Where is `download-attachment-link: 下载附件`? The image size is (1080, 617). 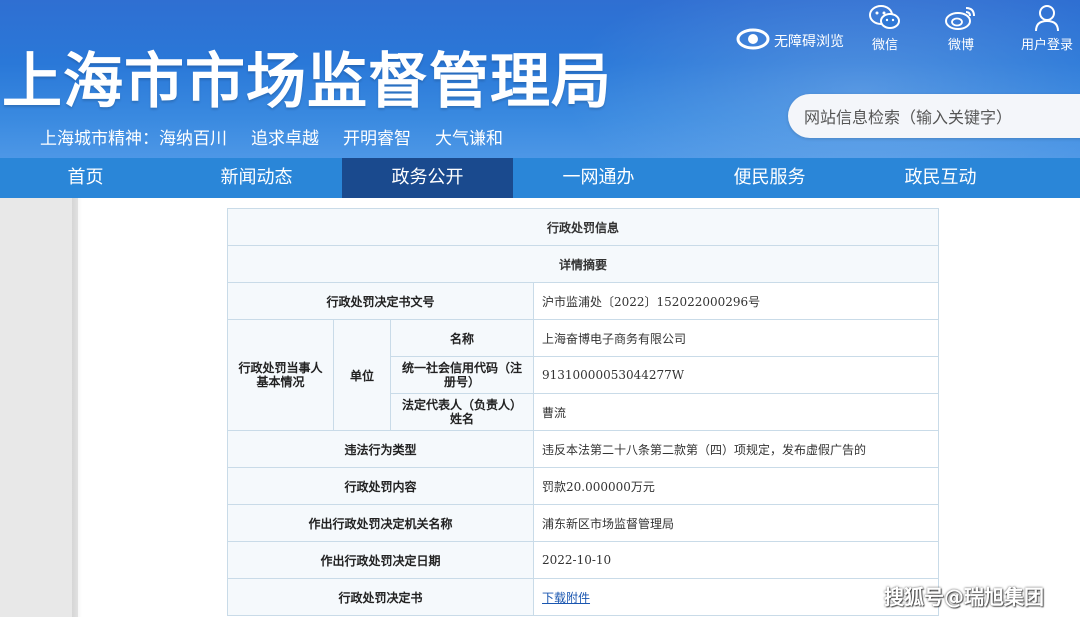 download-attachment-link: 下载附件 is located at coordinates (566, 598).